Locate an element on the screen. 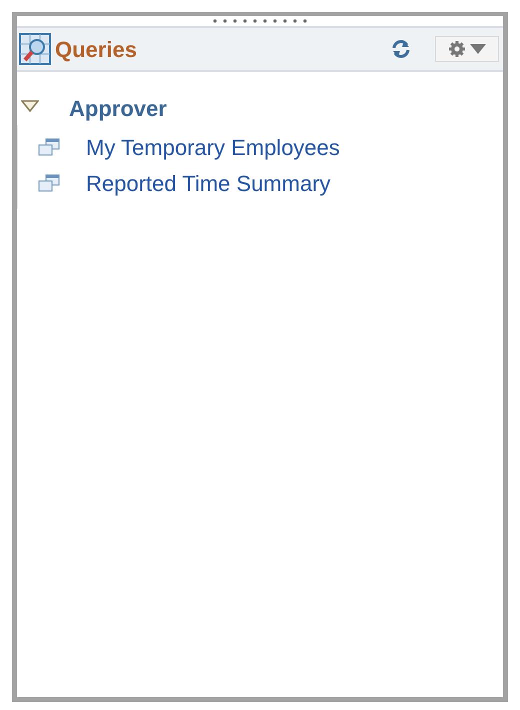  refresh-icon is located at coordinates (401, 49).